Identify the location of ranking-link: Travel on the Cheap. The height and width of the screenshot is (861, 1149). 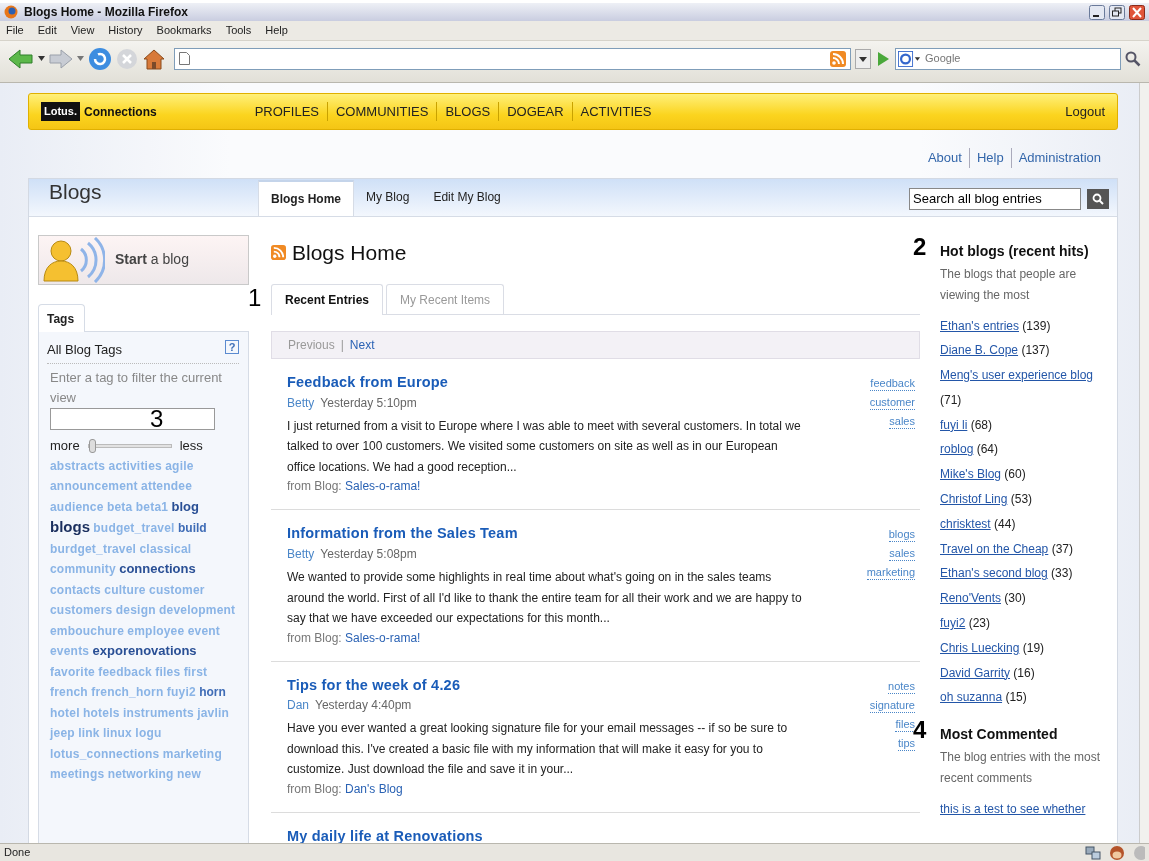
(994, 548).